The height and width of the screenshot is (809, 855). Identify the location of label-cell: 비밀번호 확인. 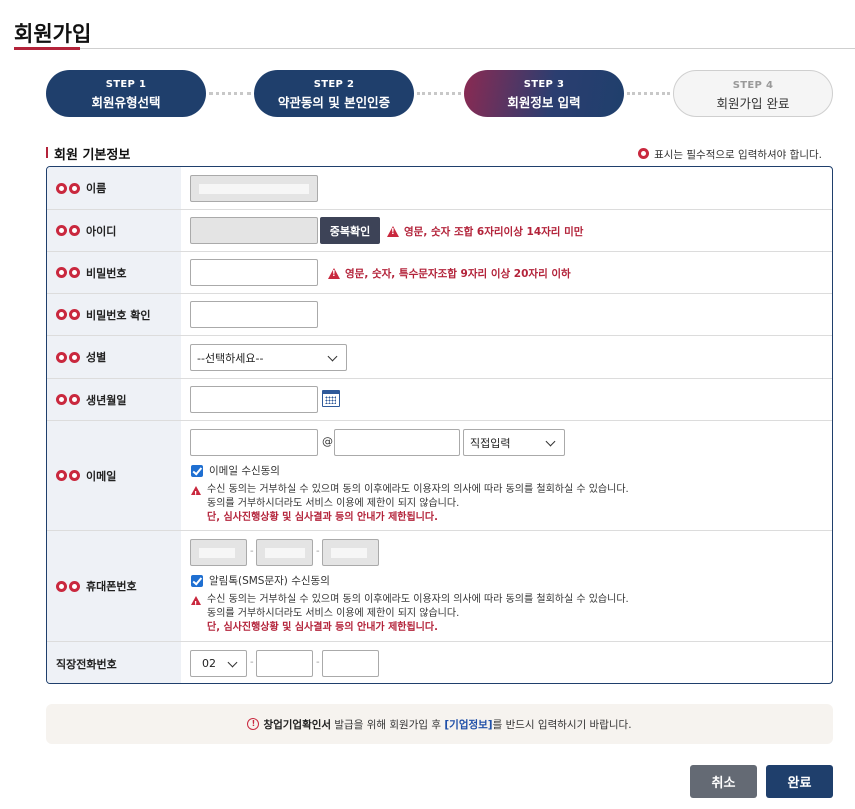
(114, 314).